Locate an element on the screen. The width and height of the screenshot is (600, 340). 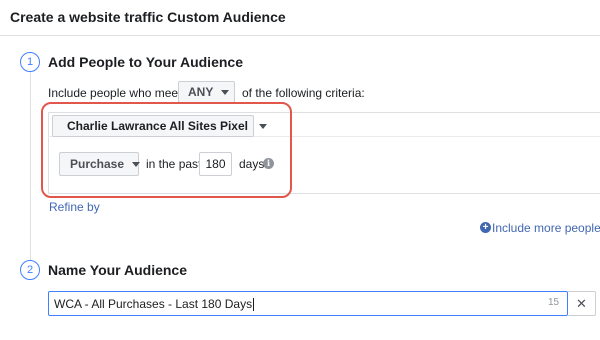
close-icon: ✕ is located at coordinates (581, 303).